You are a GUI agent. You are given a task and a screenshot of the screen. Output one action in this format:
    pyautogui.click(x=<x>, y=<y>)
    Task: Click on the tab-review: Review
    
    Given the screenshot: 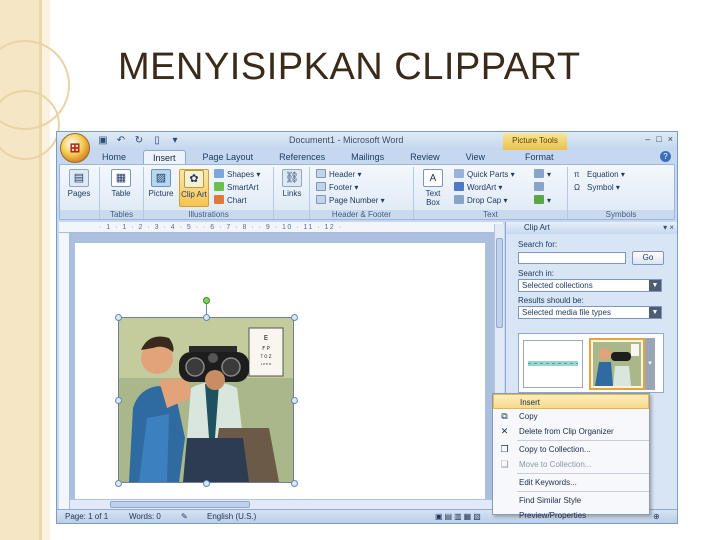 What is the action you would take?
    pyautogui.click(x=425, y=157)
    